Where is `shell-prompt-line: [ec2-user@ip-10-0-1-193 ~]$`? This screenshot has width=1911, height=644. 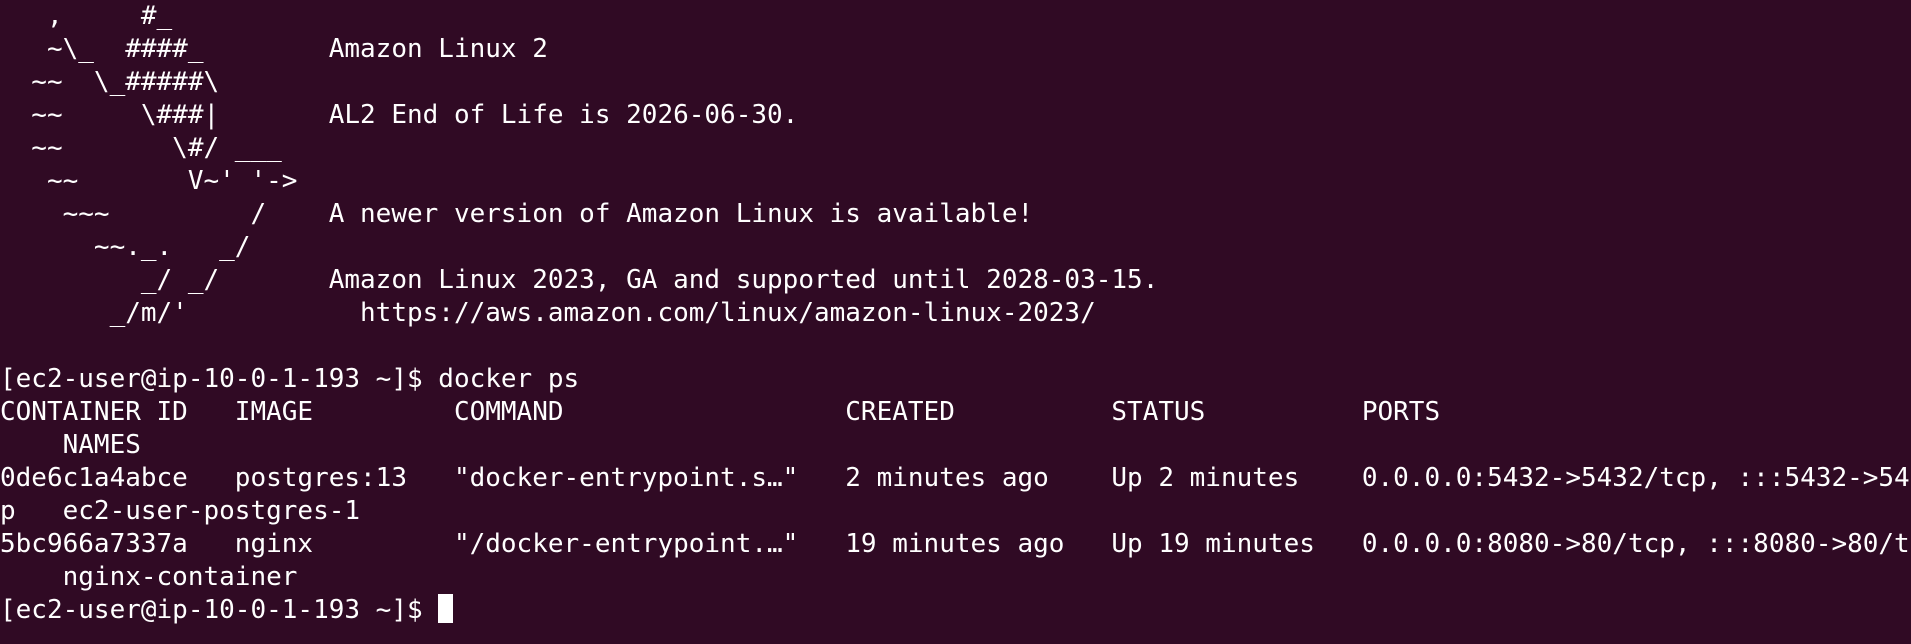 shell-prompt-line: [ec2-user@ip-10-0-1-193 ~]$ is located at coordinates (955, 610).